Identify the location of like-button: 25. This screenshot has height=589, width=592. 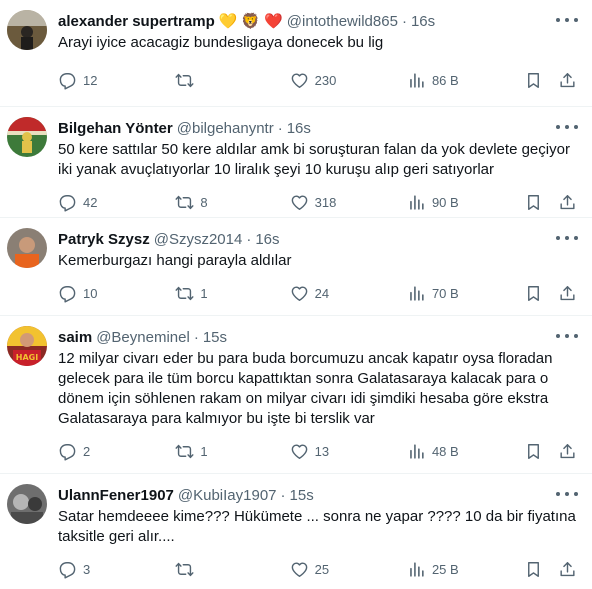
(348, 569).